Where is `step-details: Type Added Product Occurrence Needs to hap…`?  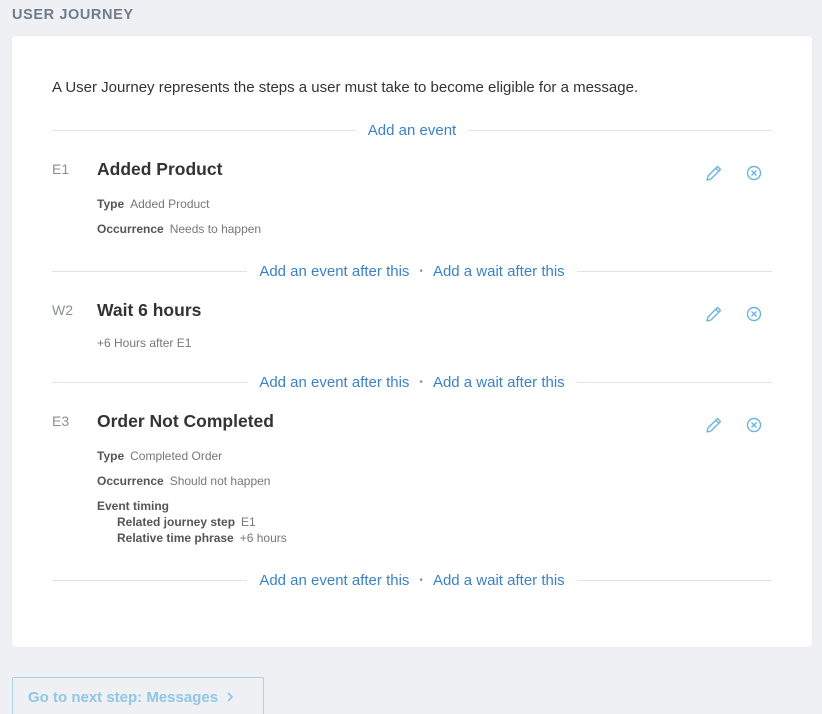 step-details: Type Added Product Occurrence Needs to hap… is located at coordinates (179, 221).